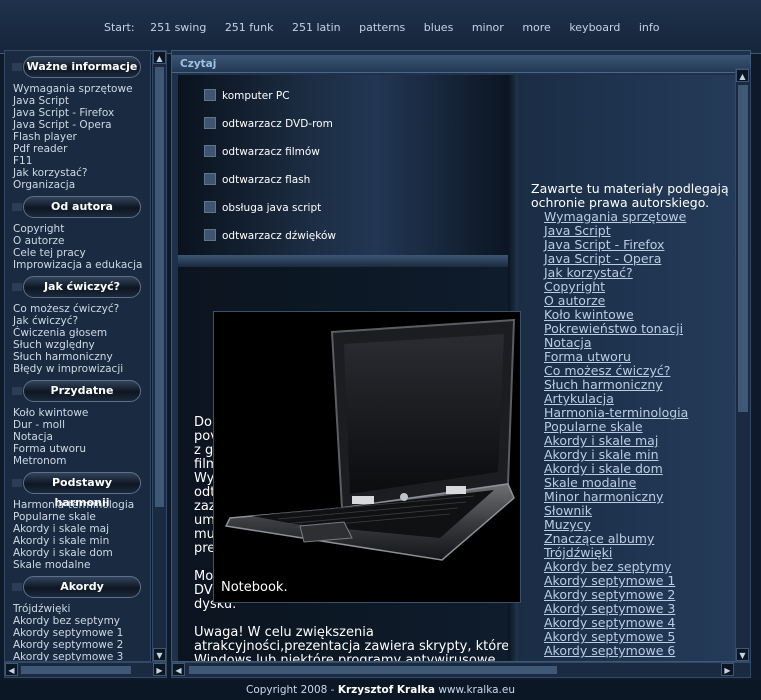 This screenshot has width=761, height=700. I want to click on nav-link-patterns: patterns, so click(382, 27).